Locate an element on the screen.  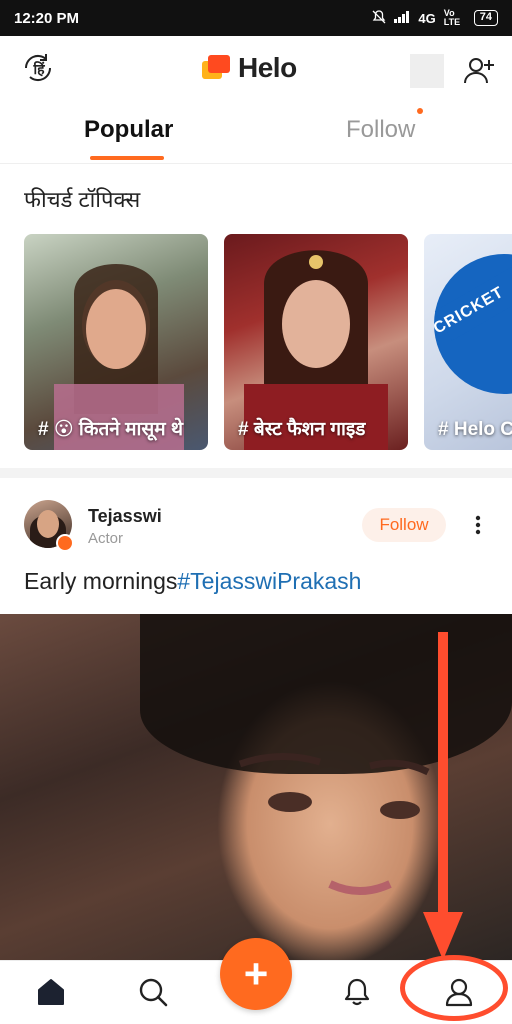
more-options-button is located at coordinates (478, 525).